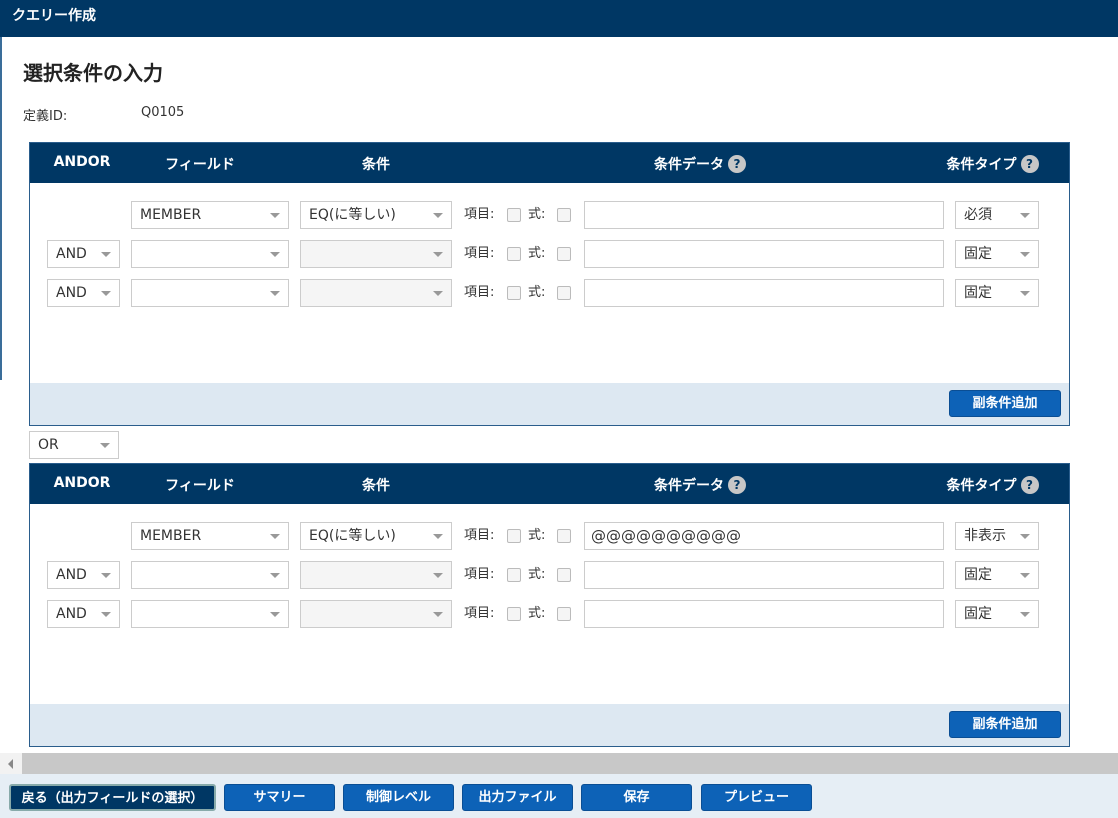 The height and width of the screenshot is (818, 1118). Describe the element at coordinates (398, 797) in the screenshot. I see `control-level-button: 制御レベル` at that location.